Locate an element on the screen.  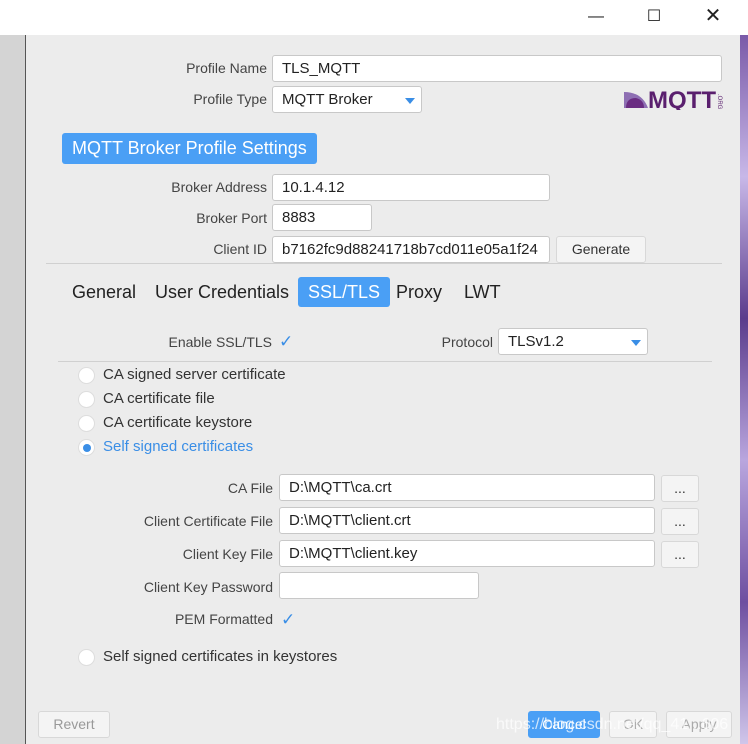
tab-general: General is located at coordinates (104, 292).